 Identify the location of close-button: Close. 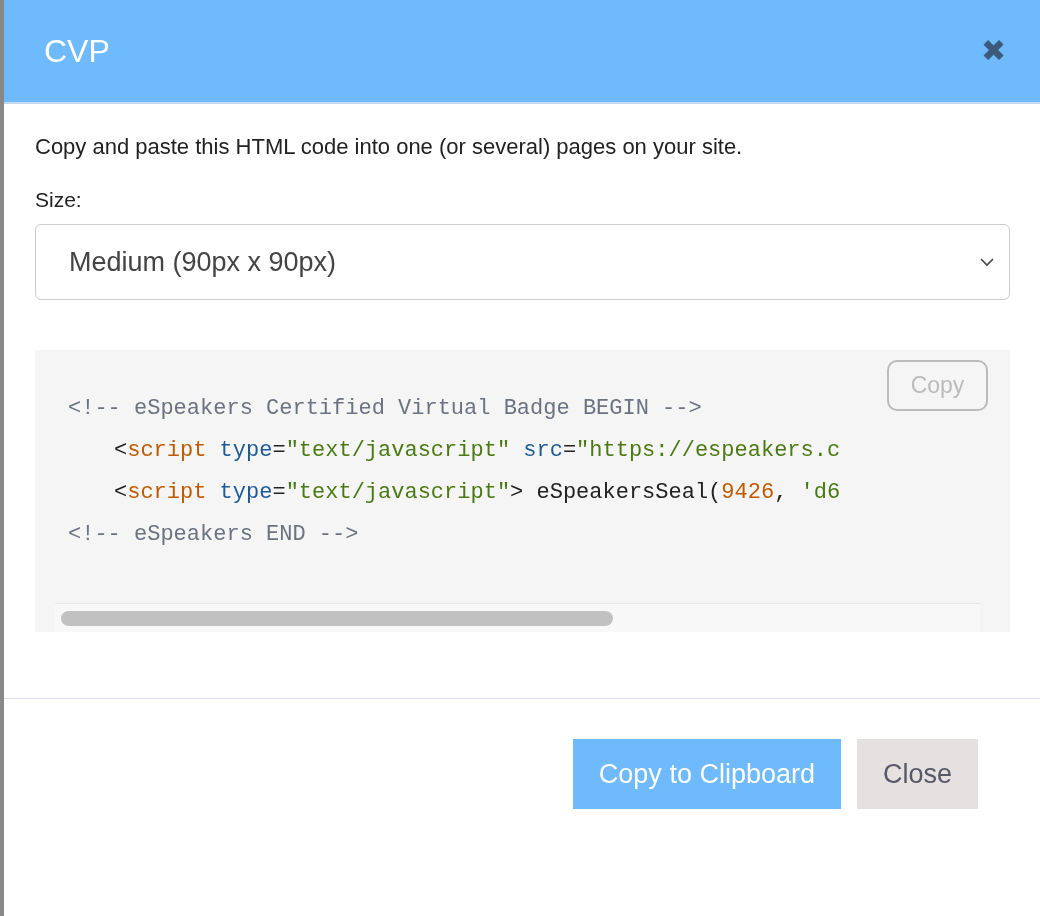
(917, 774).